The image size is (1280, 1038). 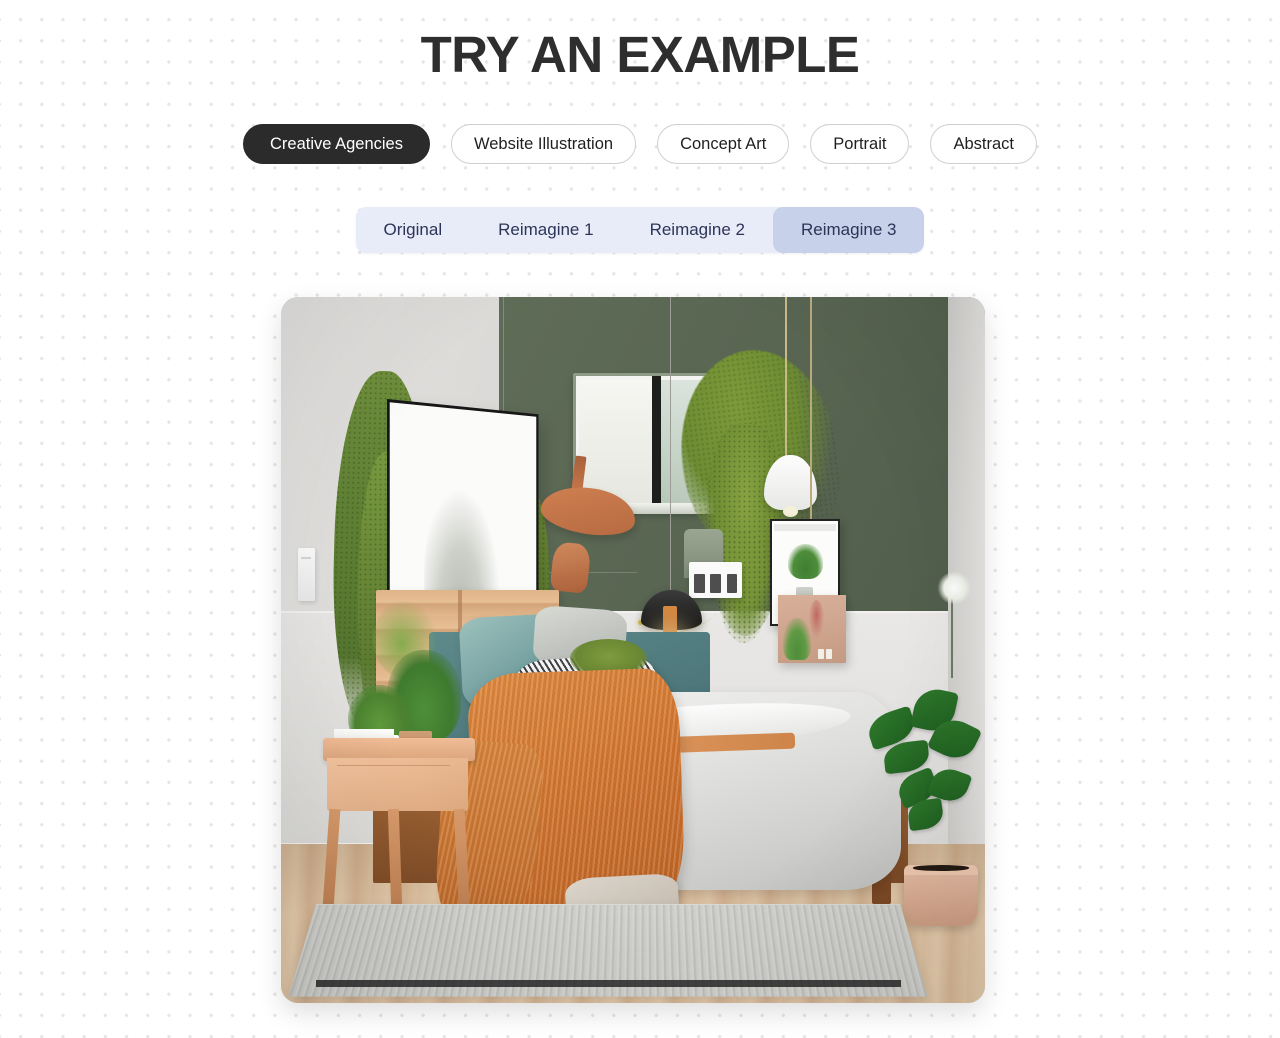 I want to click on window-mullion, so click(x=656, y=443).